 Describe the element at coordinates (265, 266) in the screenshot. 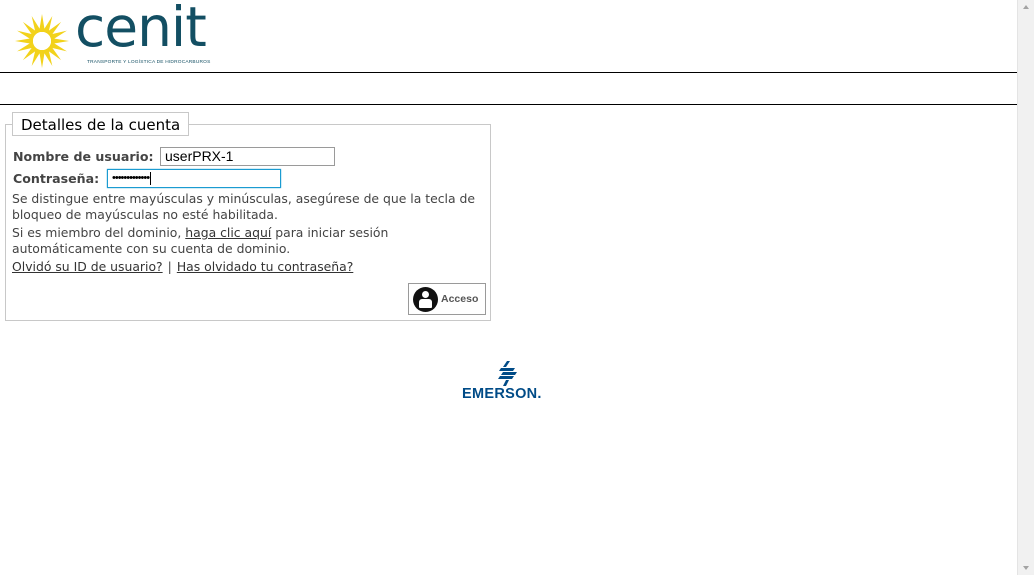

I see `forgot-password-link: Has olvidado tu contraseña?` at that location.